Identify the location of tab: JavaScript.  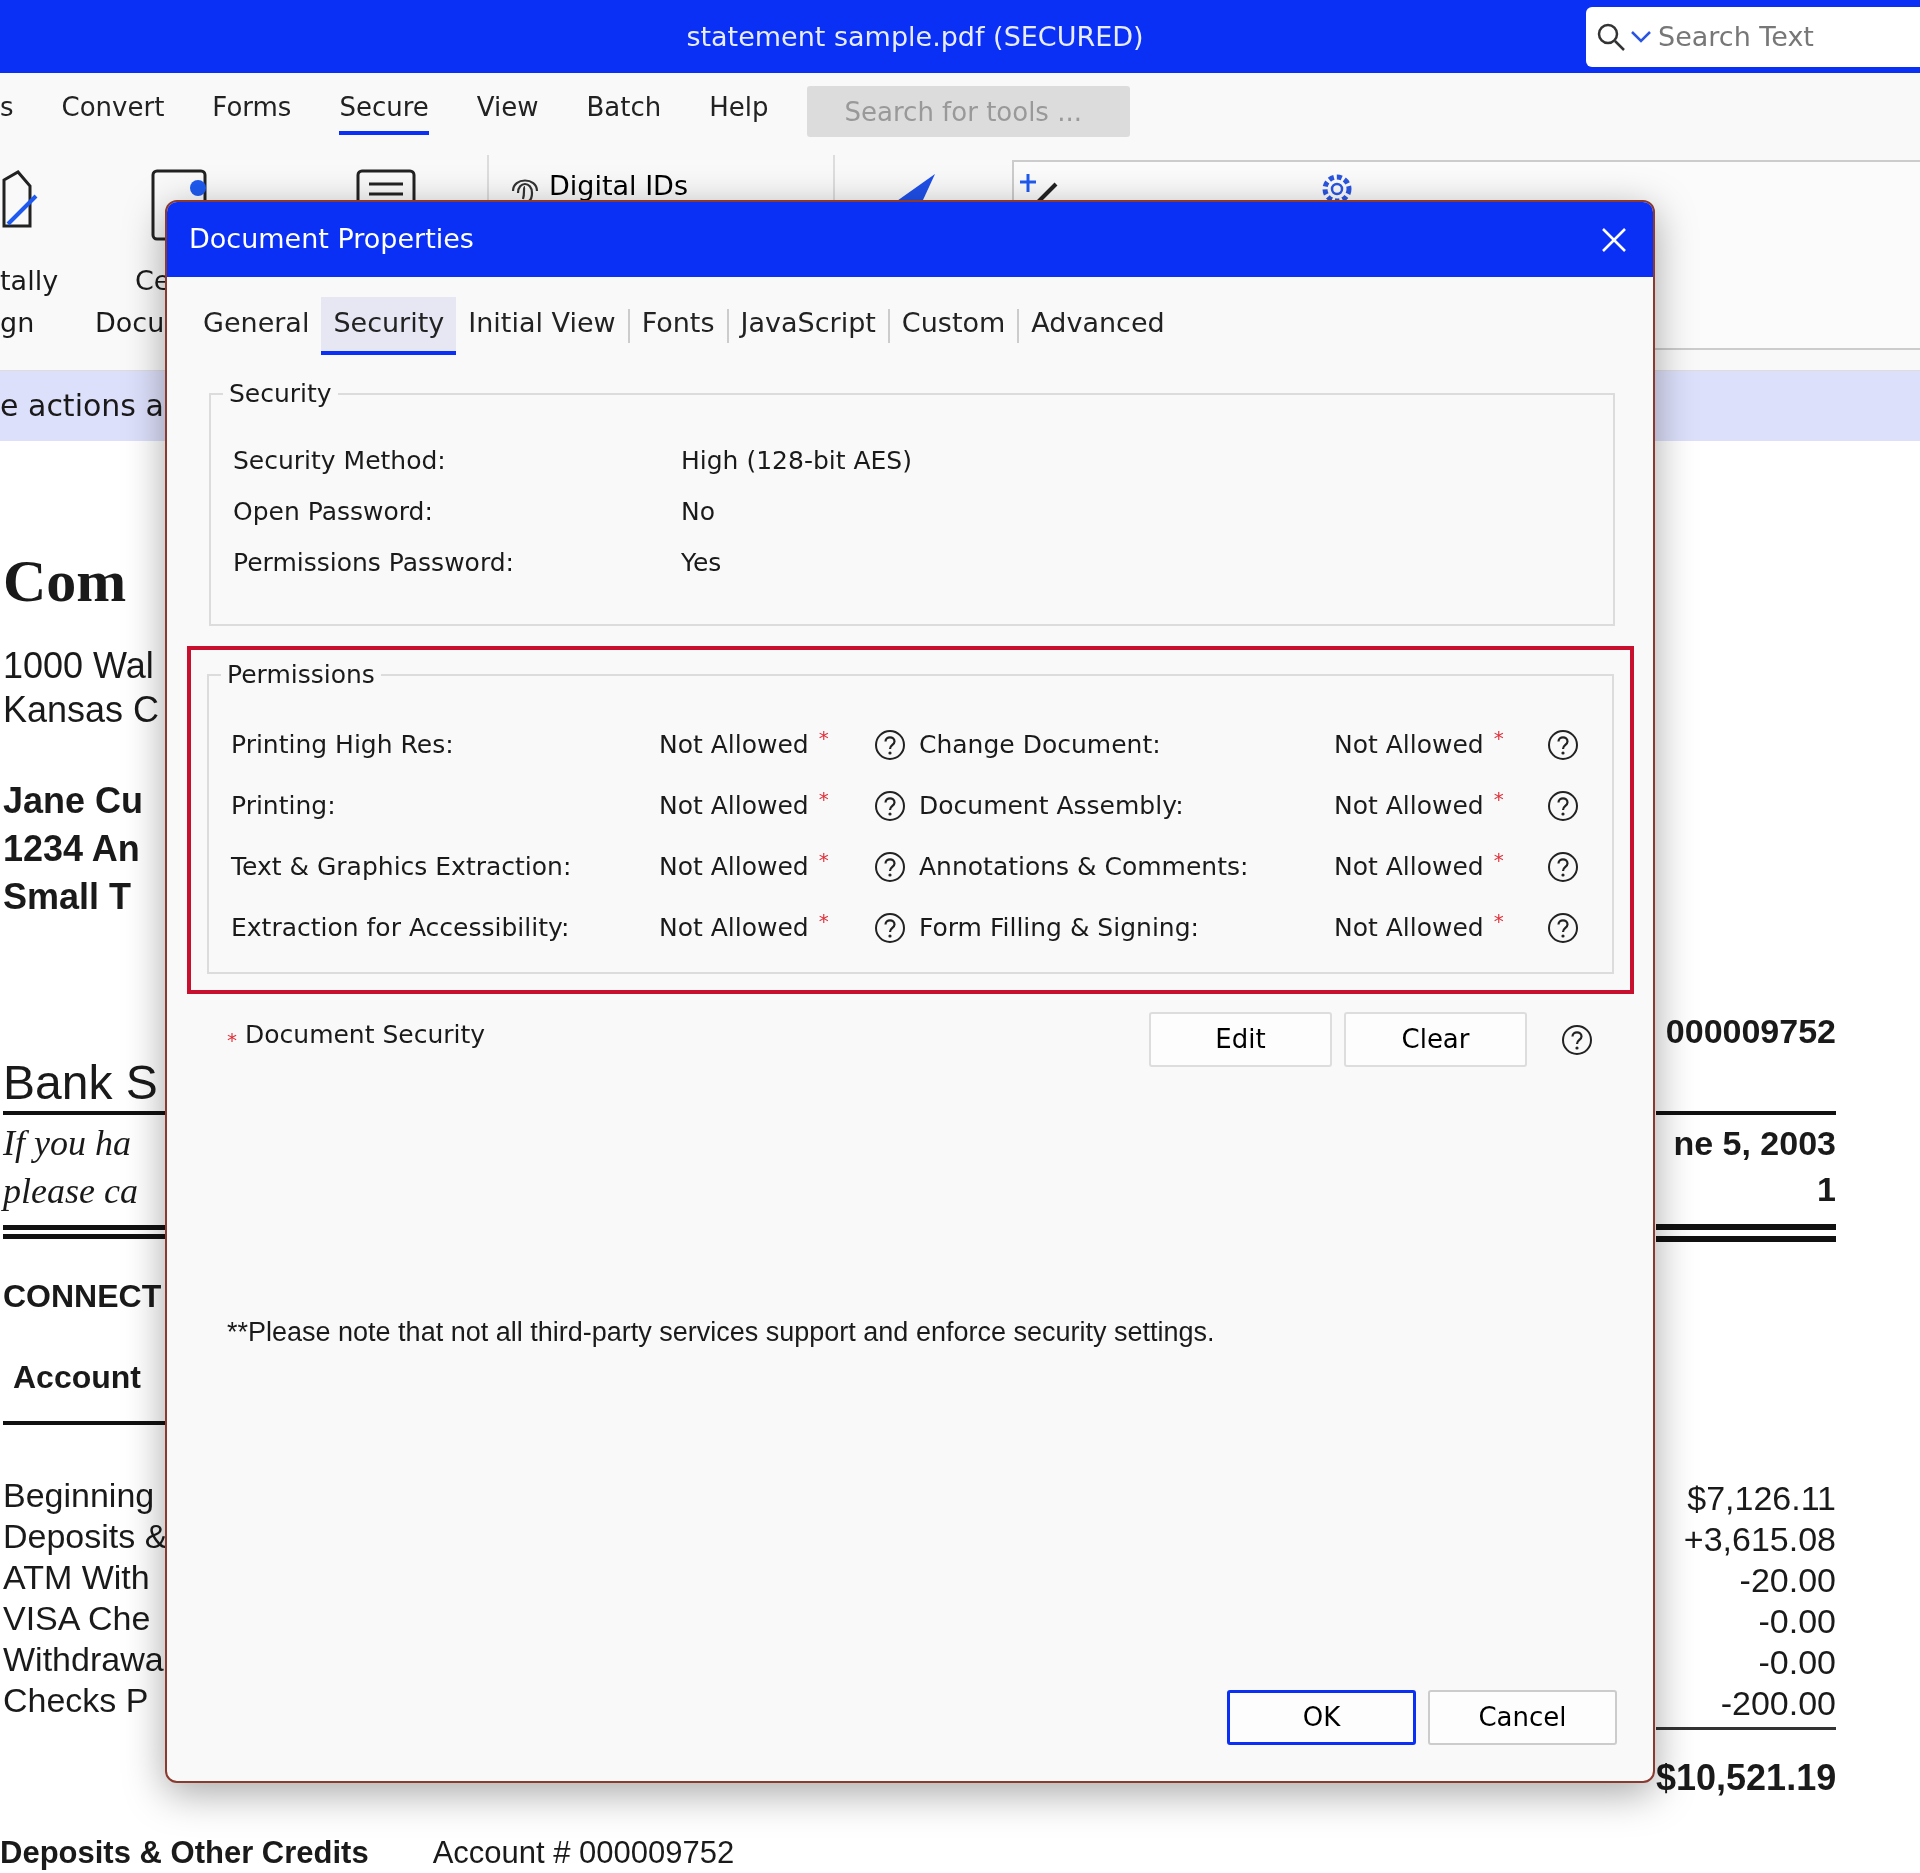
(808, 326).